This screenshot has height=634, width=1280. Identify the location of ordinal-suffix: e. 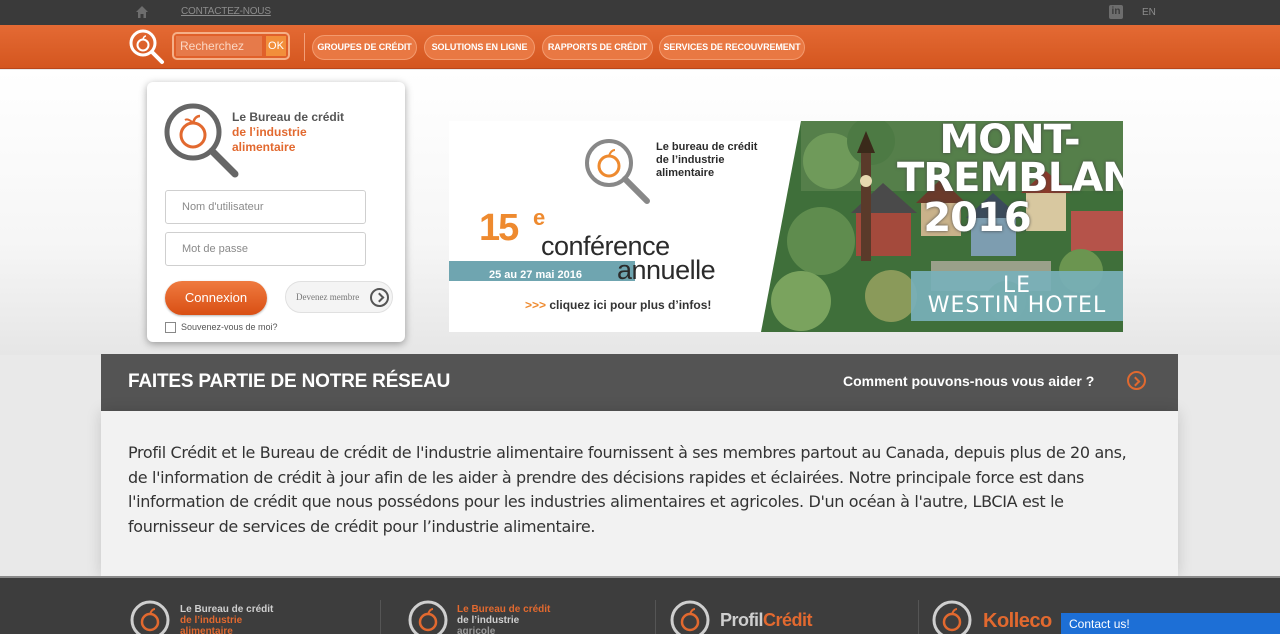
(539, 217).